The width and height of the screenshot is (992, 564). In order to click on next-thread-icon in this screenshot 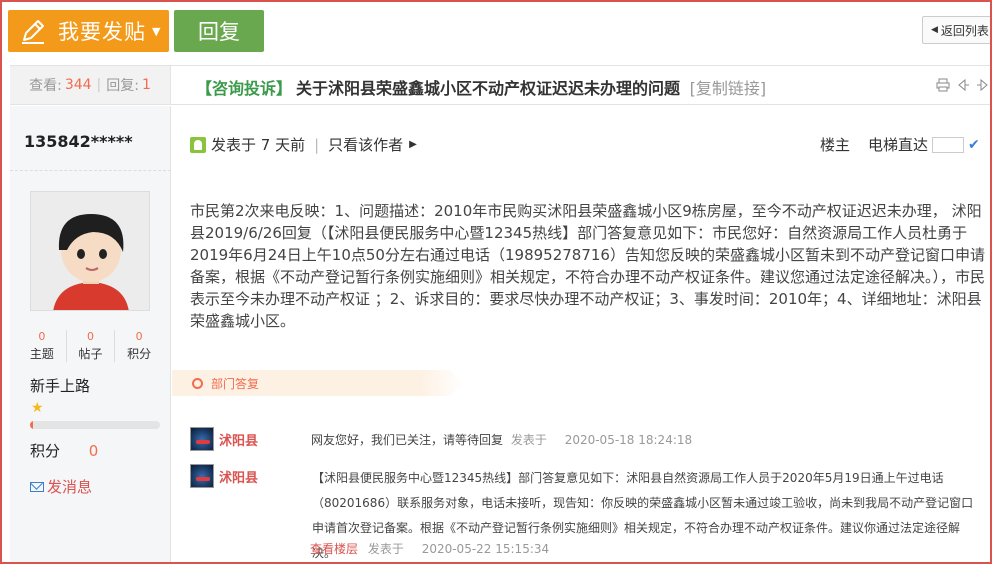, I will do `click(983, 85)`.